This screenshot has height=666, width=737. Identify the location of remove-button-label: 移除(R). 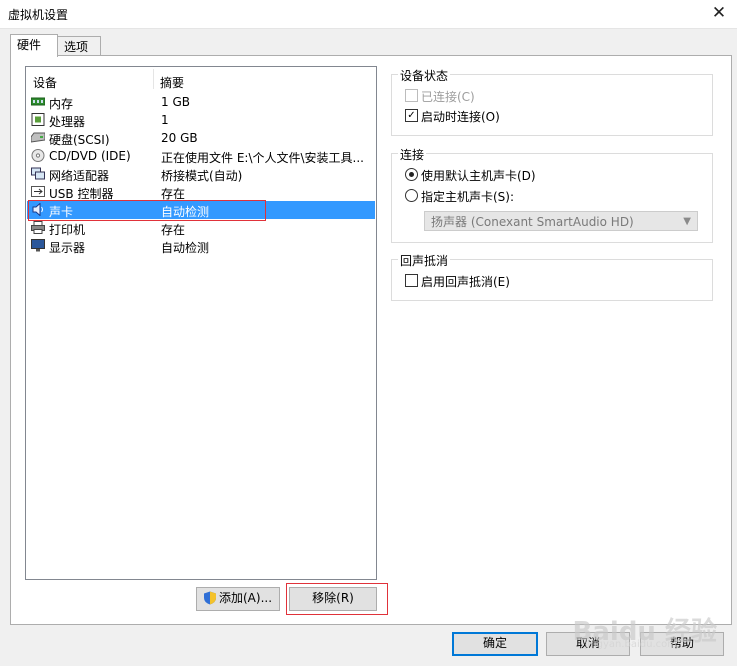
(333, 598).